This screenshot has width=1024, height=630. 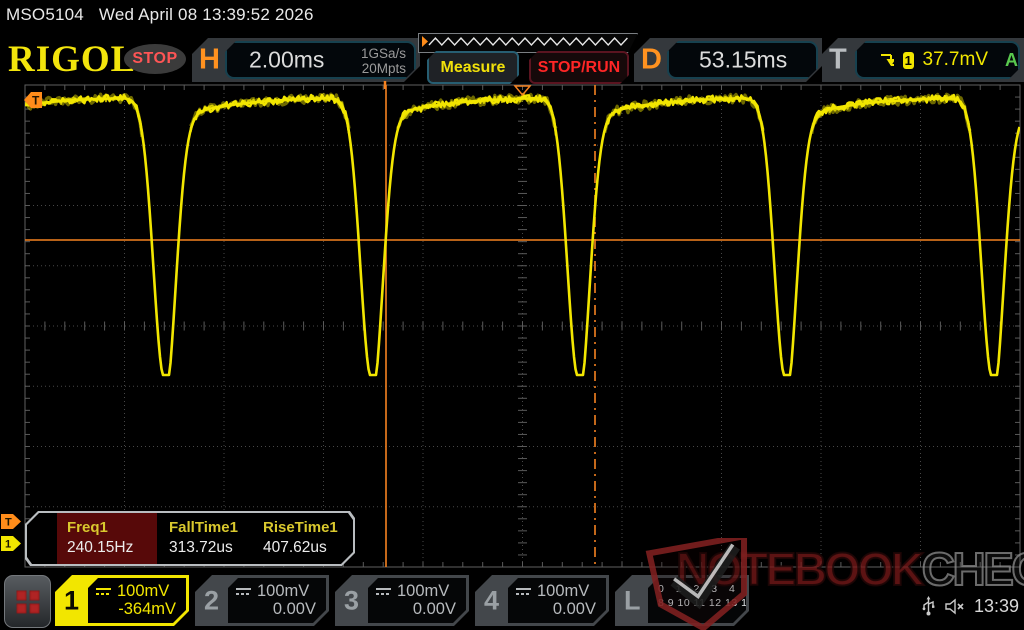 I want to click on menu-button, so click(x=27, y=601).